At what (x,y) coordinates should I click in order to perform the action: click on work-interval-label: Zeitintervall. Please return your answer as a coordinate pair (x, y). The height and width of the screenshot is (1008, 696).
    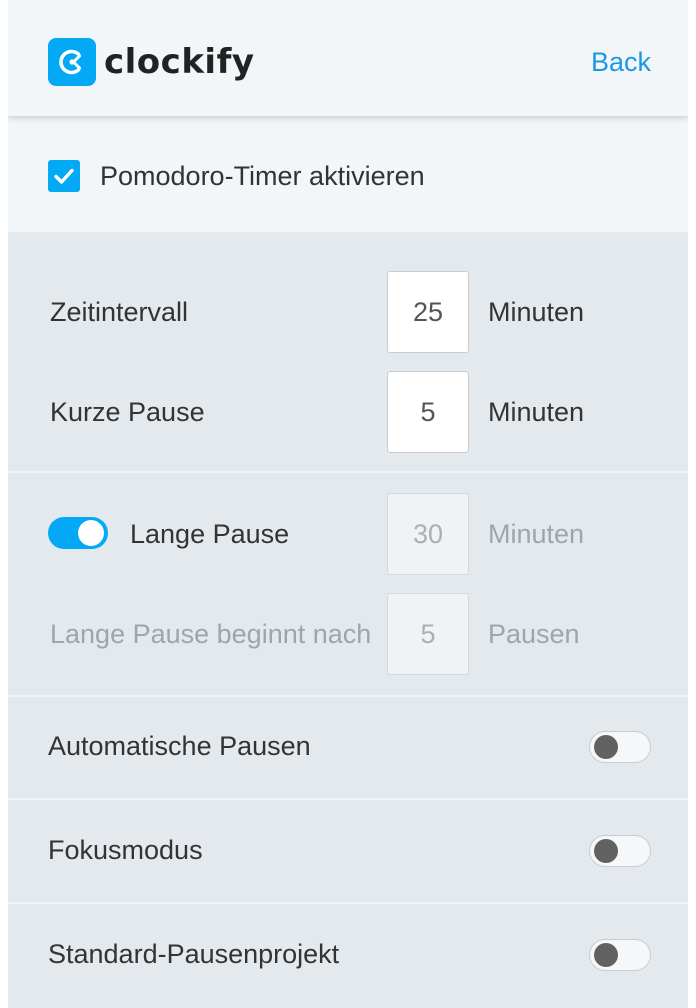
    Looking at the image, I should click on (119, 312).